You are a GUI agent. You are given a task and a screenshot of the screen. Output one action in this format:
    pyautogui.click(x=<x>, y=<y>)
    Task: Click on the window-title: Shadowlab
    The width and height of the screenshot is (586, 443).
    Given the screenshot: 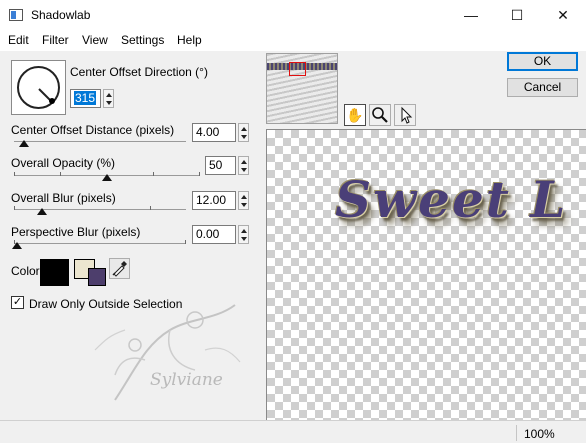 What is the action you would take?
    pyautogui.click(x=61, y=15)
    